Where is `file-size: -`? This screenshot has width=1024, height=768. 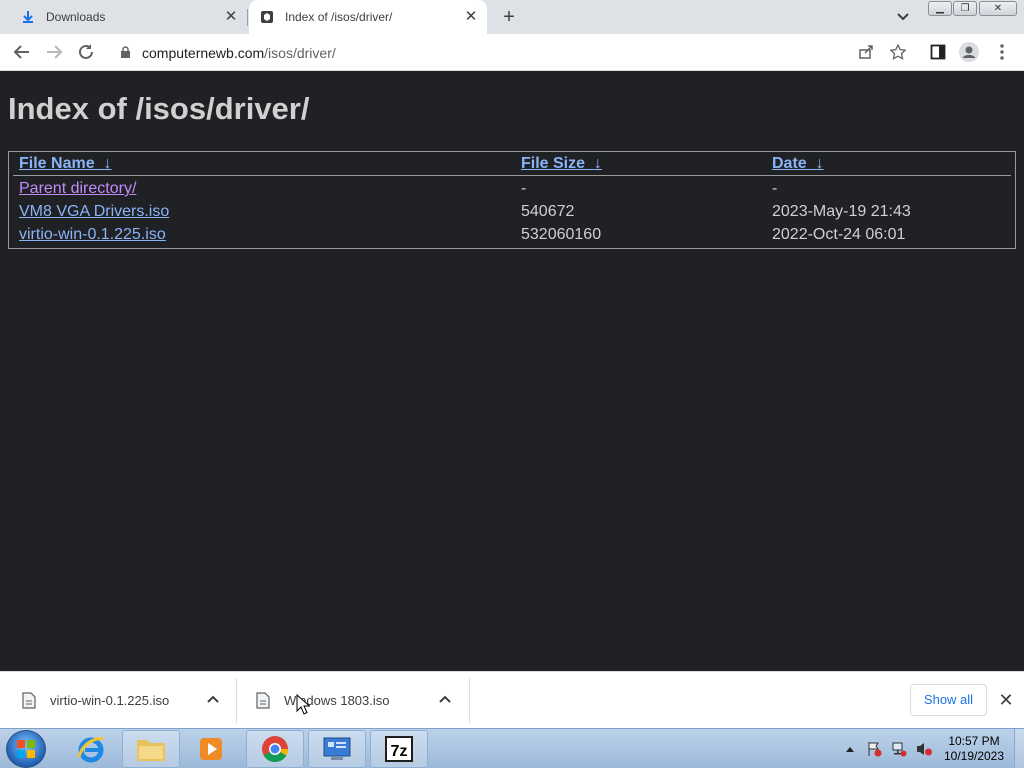
file-size: - is located at coordinates (524, 188).